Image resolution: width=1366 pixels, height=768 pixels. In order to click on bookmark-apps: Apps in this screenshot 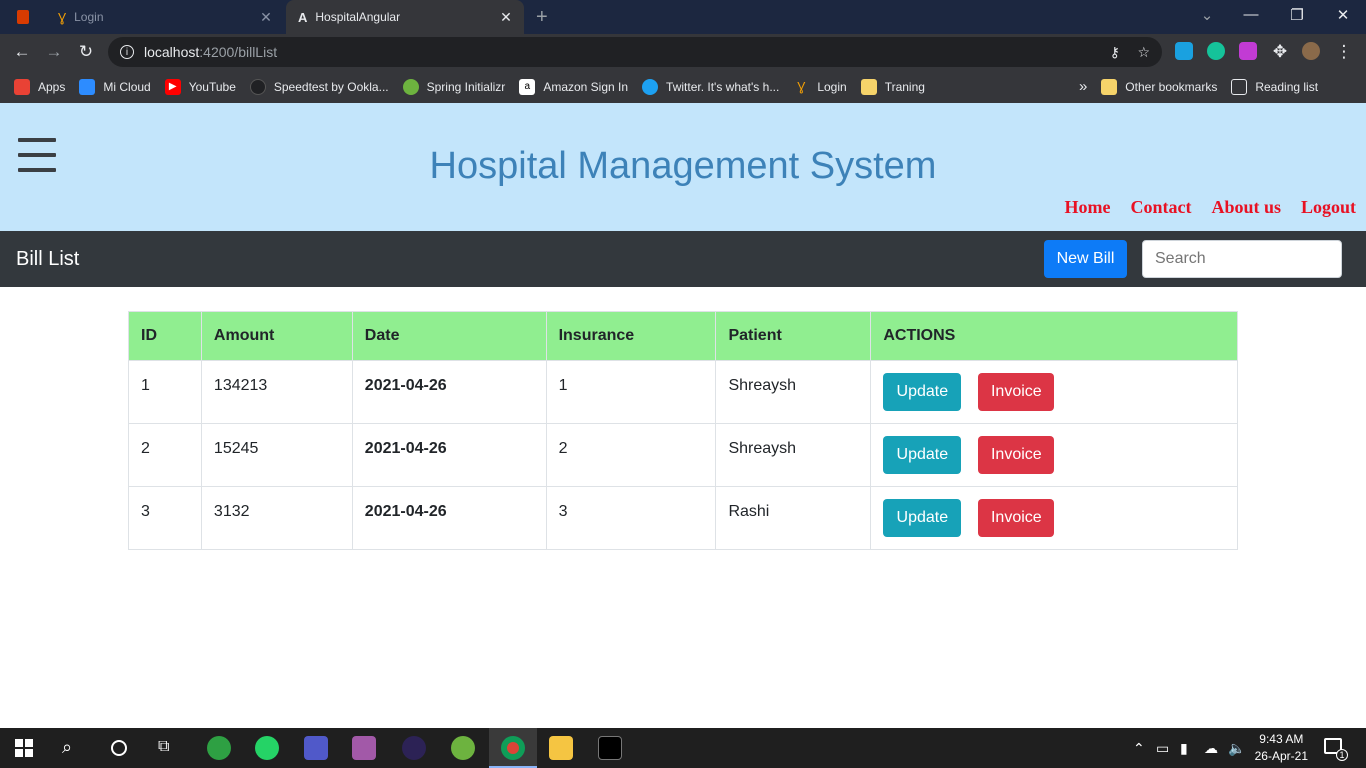, I will do `click(39, 86)`.